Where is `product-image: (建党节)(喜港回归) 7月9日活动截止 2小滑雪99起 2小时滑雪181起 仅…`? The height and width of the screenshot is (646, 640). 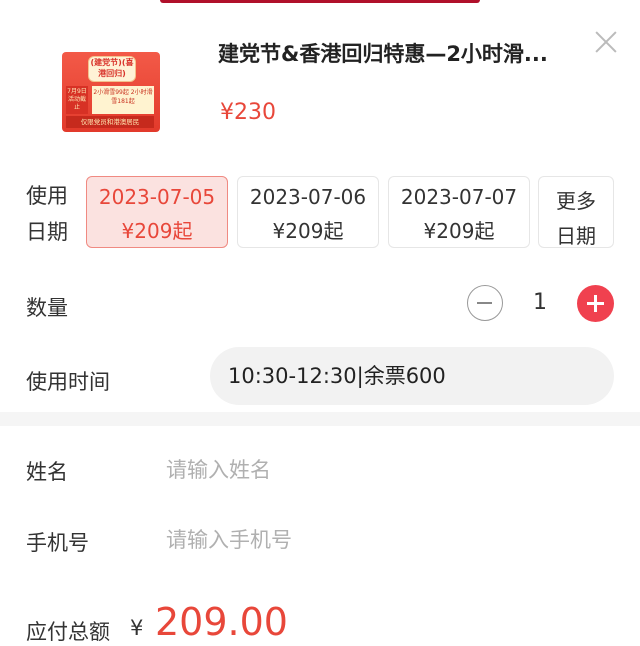 product-image: (建党节)(喜港回归) 7月9日活动截止 2小滑雪99起 2小时滑雪181起 仅… is located at coordinates (111, 88).